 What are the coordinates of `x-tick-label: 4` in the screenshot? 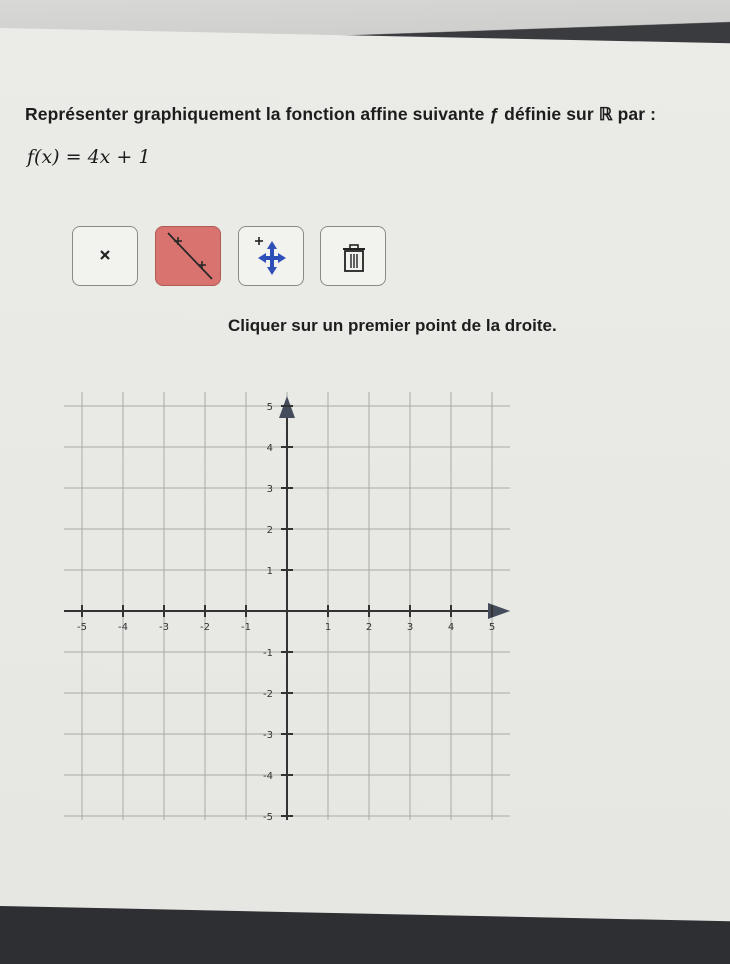 It's located at (451, 627).